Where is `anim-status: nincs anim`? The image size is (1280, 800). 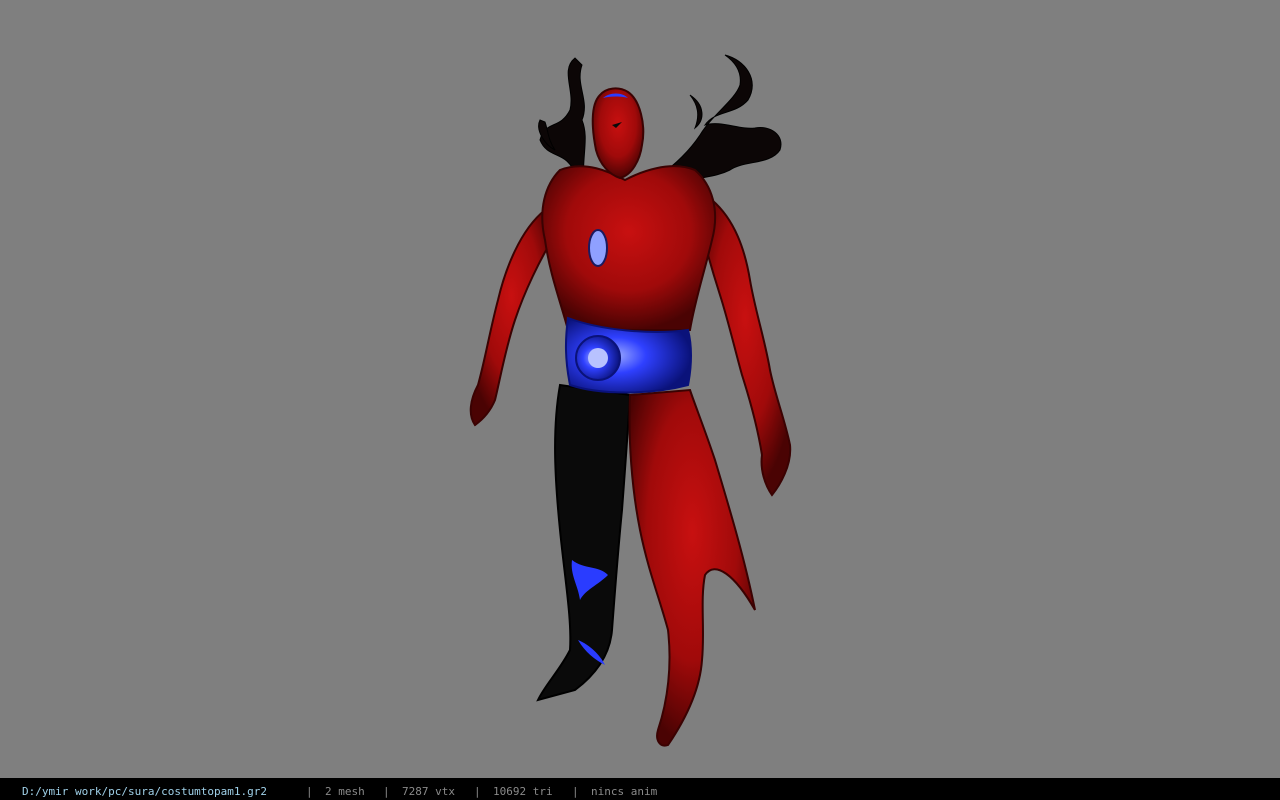
anim-status: nincs anim is located at coordinates (624, 791).